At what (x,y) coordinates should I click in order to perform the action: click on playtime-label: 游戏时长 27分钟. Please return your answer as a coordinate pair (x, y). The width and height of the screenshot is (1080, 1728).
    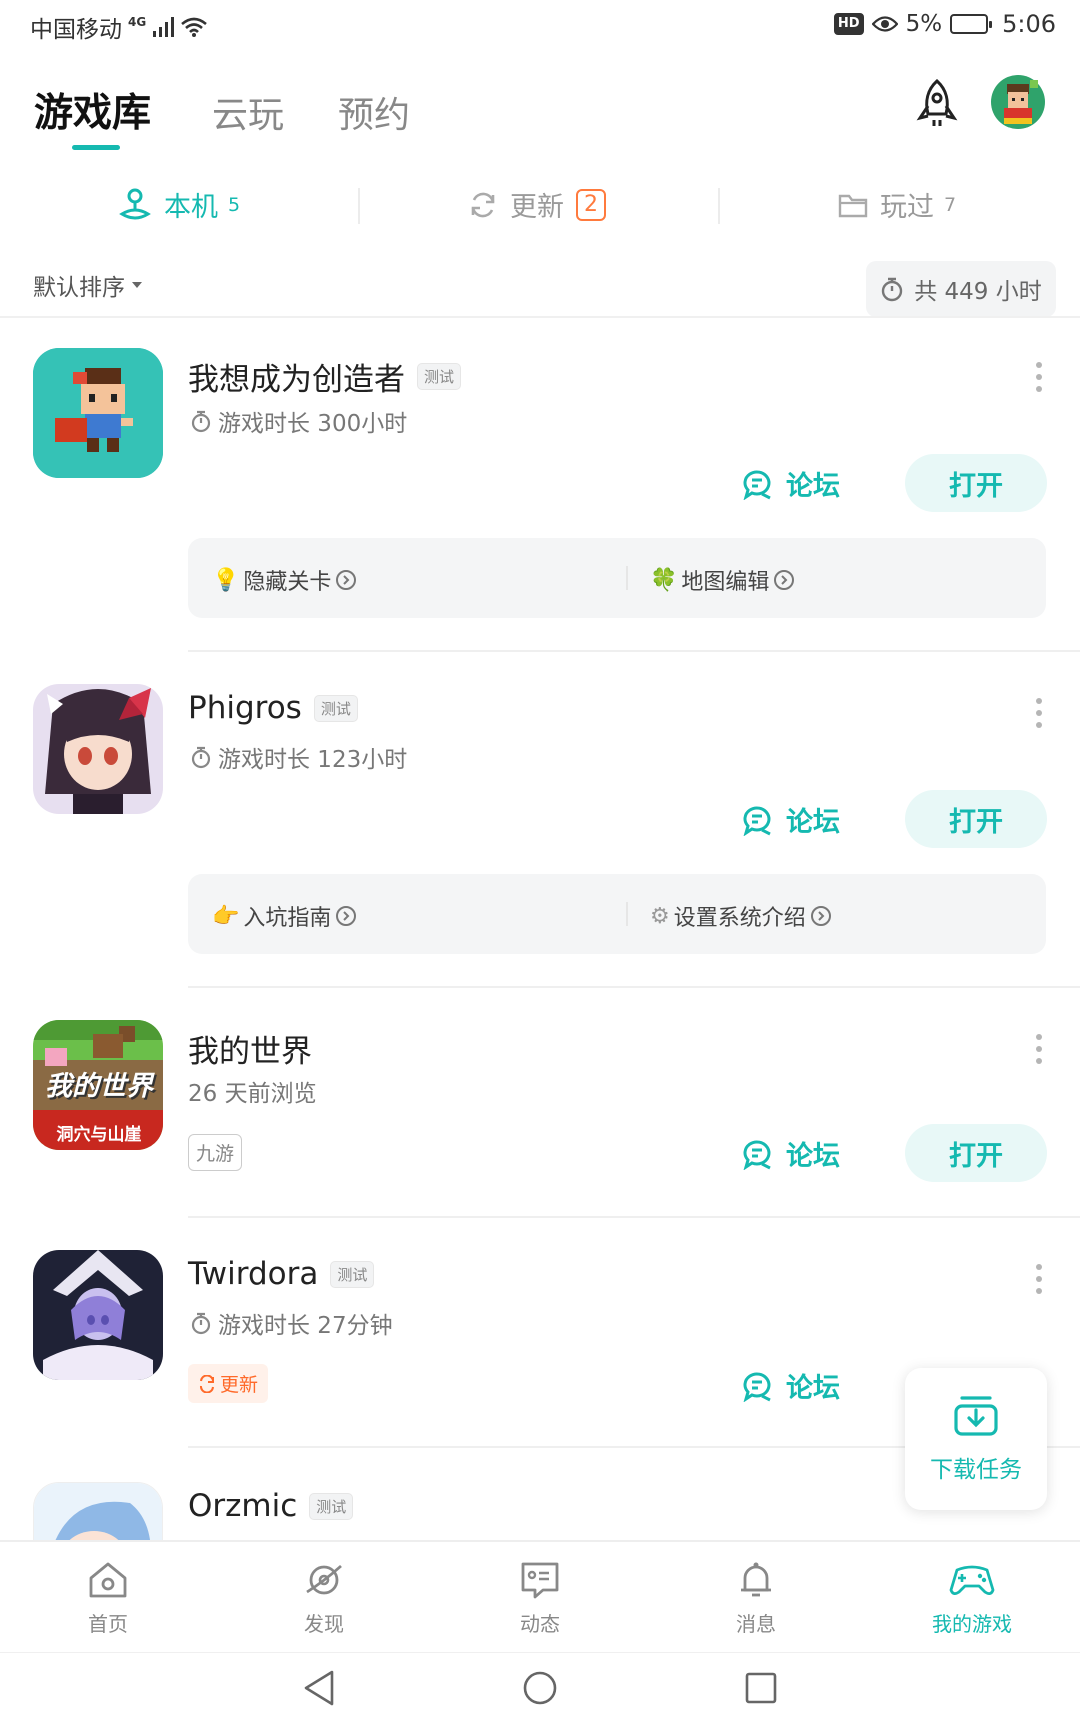
    Looking at the image, I should click on (305, 1326).